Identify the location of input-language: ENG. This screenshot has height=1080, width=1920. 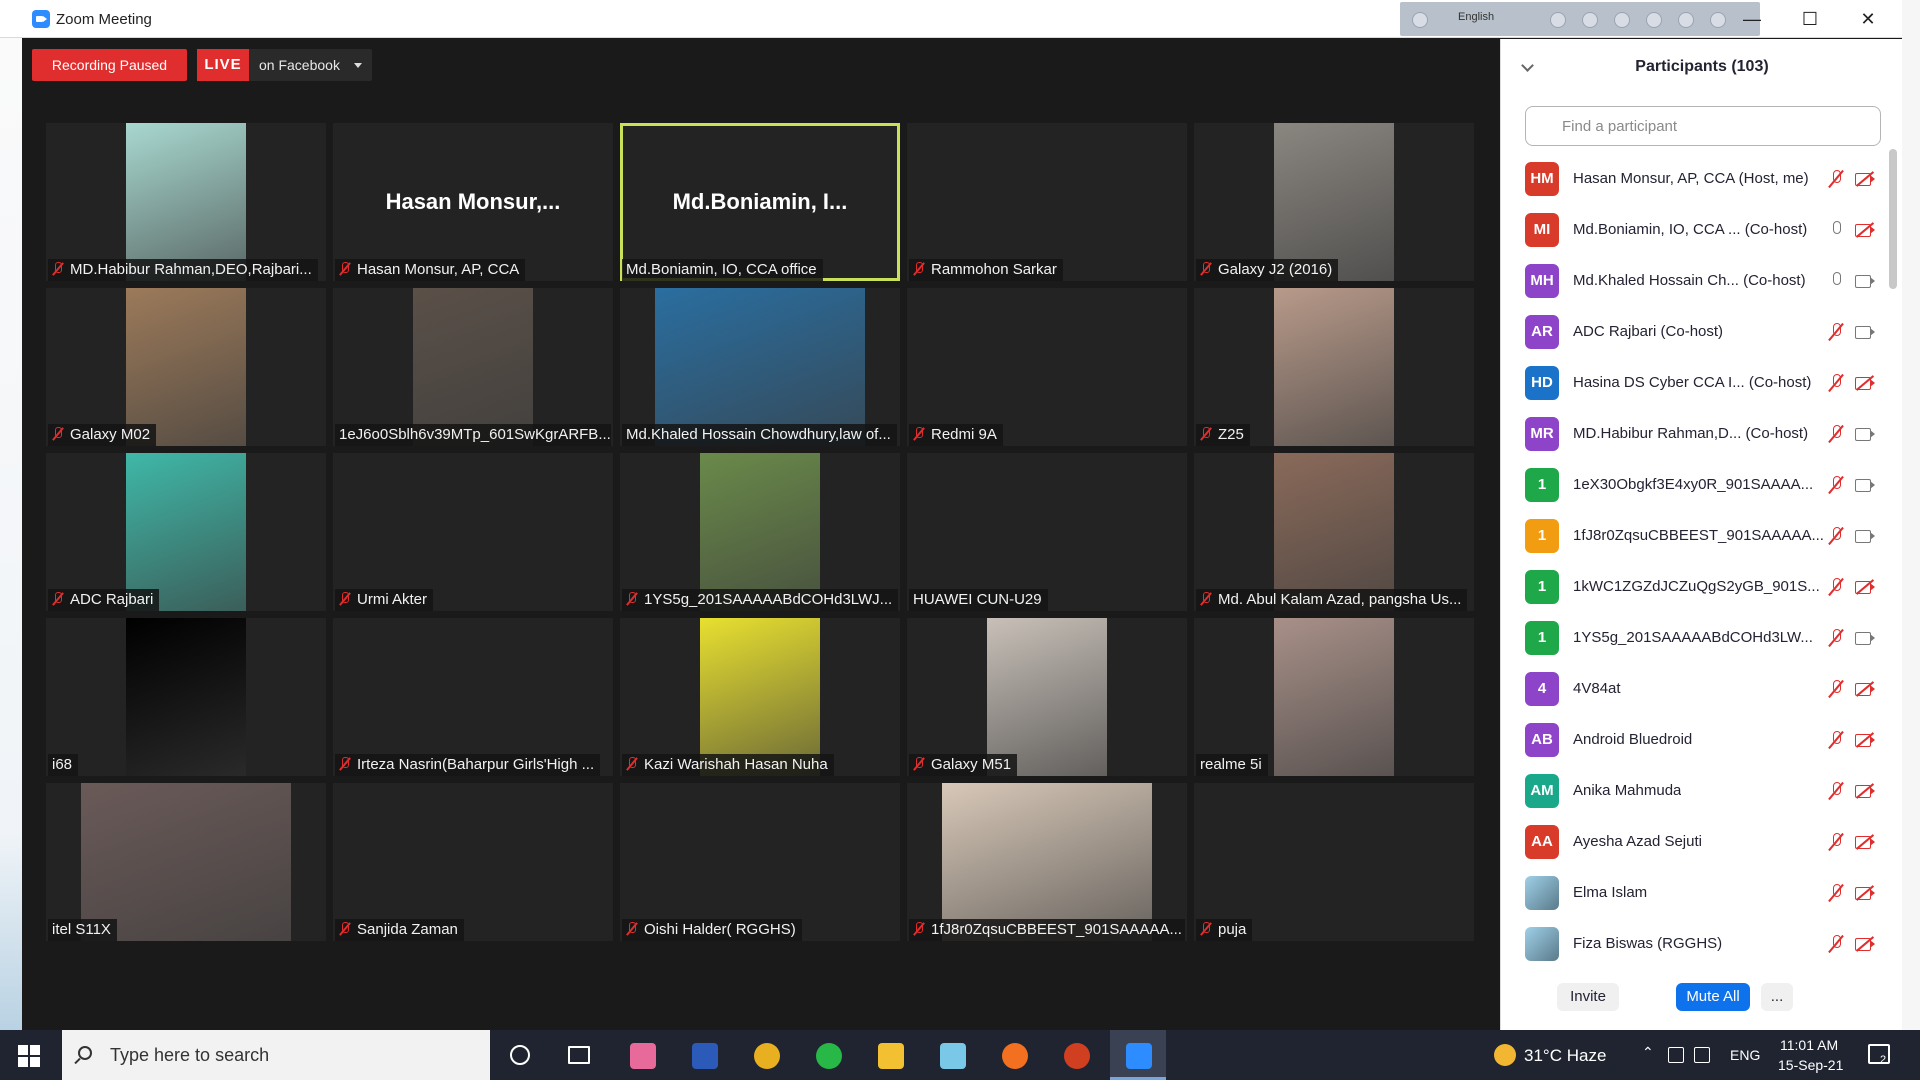
(1745, 1055).